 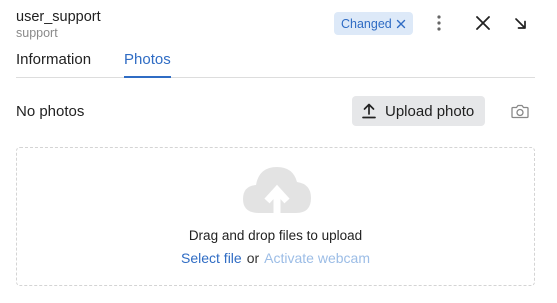 I want to click on more-options-button, so click(x=439, y=23).